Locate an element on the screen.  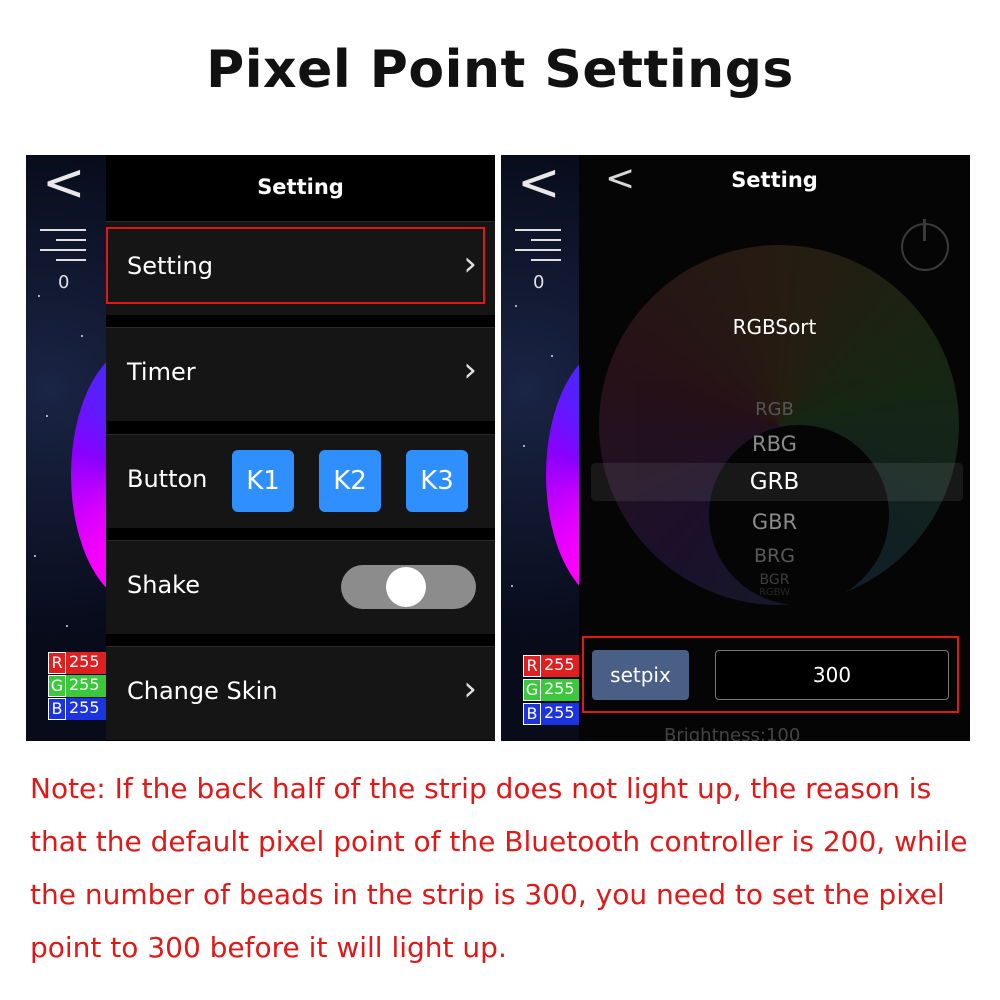
row-shake-label: Shake is located at coordinates (163, 585).